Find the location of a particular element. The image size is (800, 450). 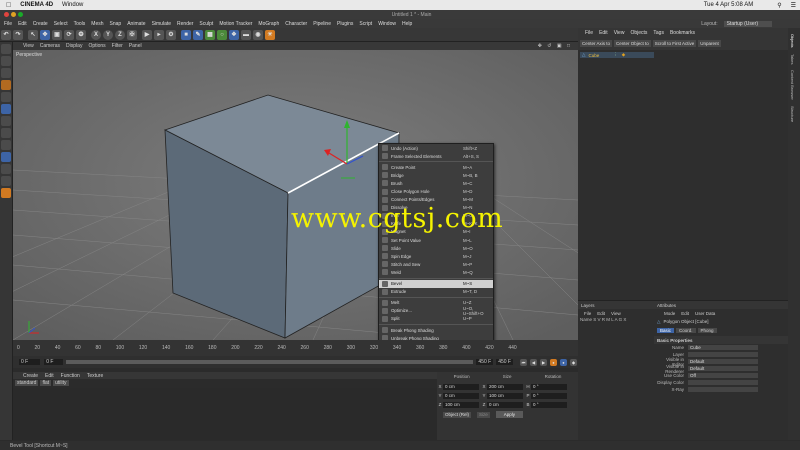

minimize-icon is located at coordinates (13, 14).